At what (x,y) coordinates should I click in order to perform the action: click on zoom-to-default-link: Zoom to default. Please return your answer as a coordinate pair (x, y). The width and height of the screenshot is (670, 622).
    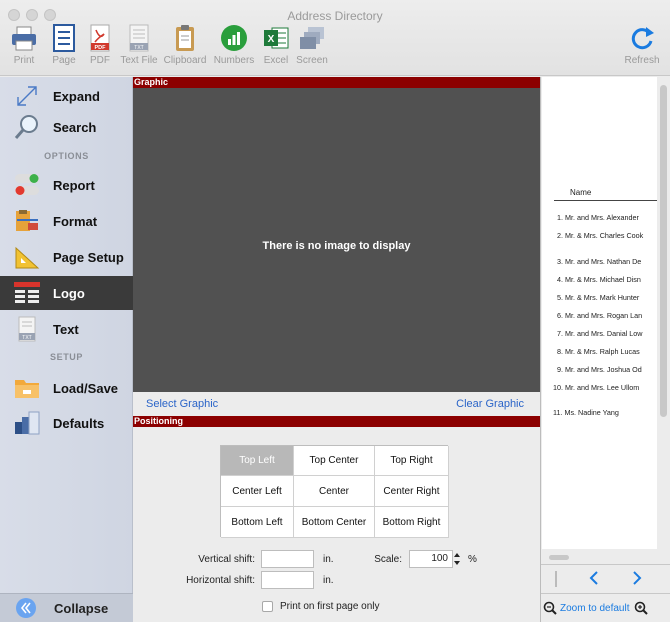
    Looking at the image, I should click on (594, 608).